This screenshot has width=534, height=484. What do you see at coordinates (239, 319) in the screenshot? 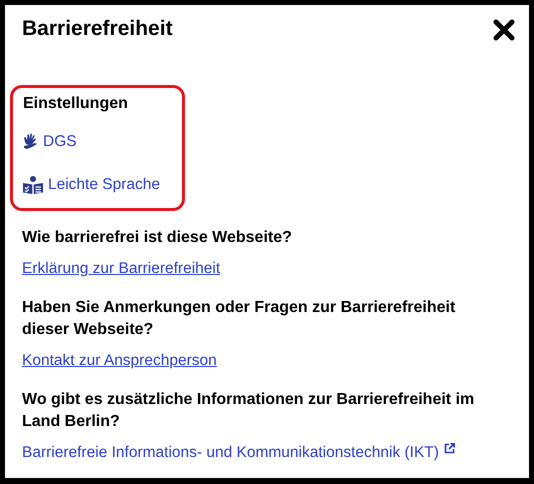
I see `section-heading: Haben Sie Anmerkungen oder Fragen zur Barrierefreiheit dieser Webseite?` at bounding box center [239, 319].